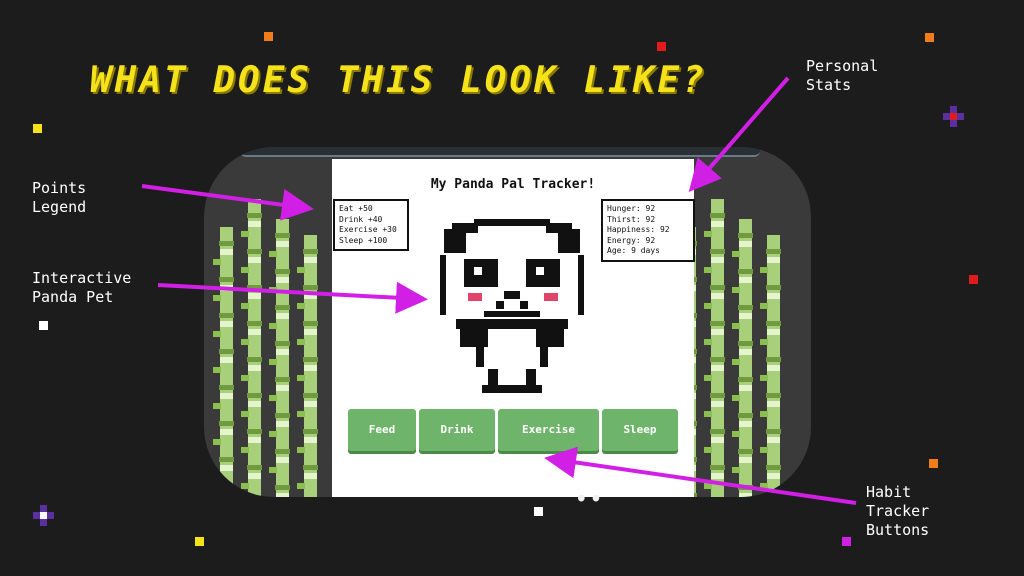  I want to click on page-indicator-dots: ●●, so click(593, 497).